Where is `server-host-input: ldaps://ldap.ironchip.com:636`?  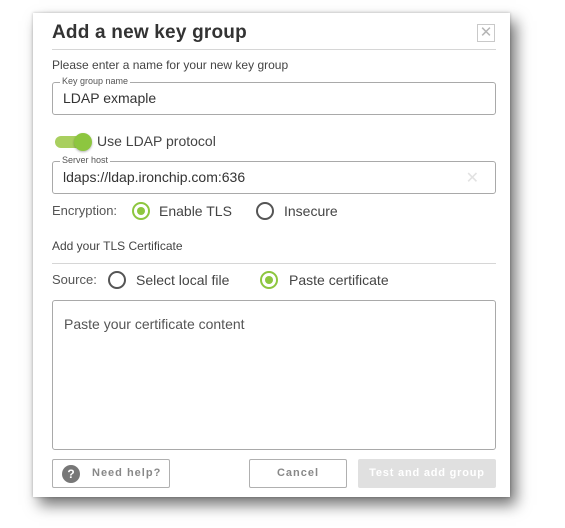 server-host-input: ldaps://ldap.ironchip.com:636 is located at coordinates (154, 177).